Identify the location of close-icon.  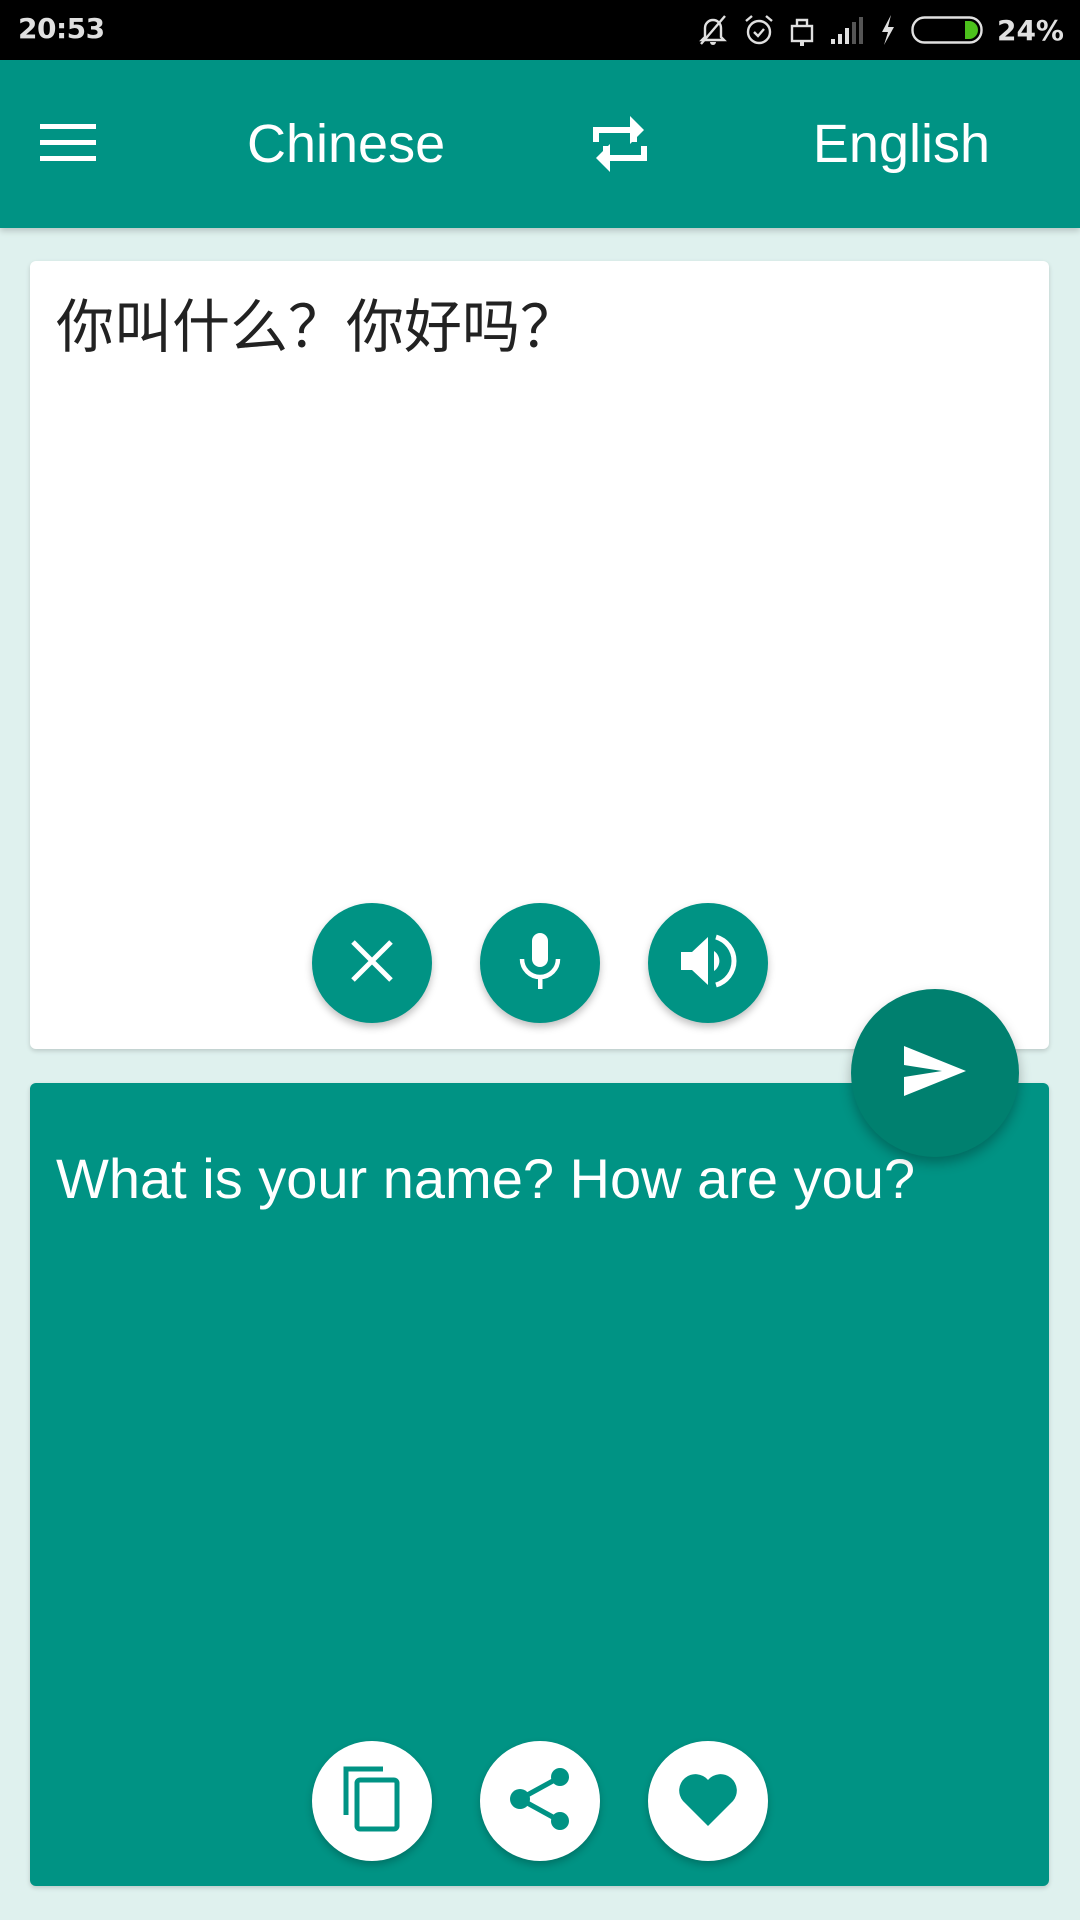
(372, 963).